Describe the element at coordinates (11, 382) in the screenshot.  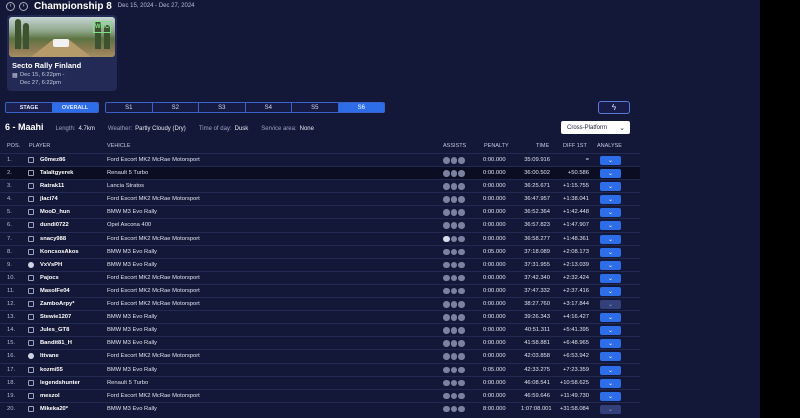
I see `row-position: 18.` at that location.